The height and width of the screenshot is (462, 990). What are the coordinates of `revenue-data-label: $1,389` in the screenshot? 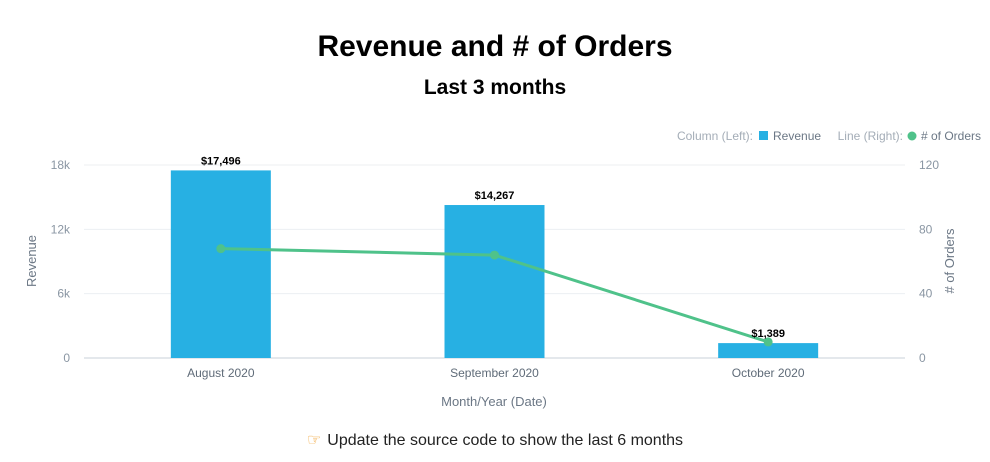 It's located at (768, 334).